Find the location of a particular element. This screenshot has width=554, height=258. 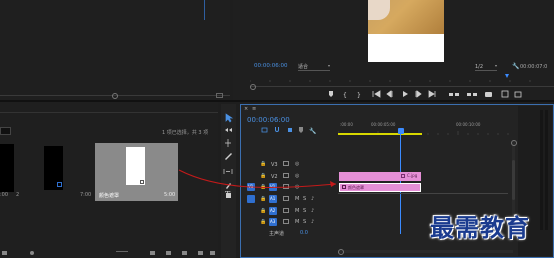

drag-arrow is located at coordinates (260, 177).